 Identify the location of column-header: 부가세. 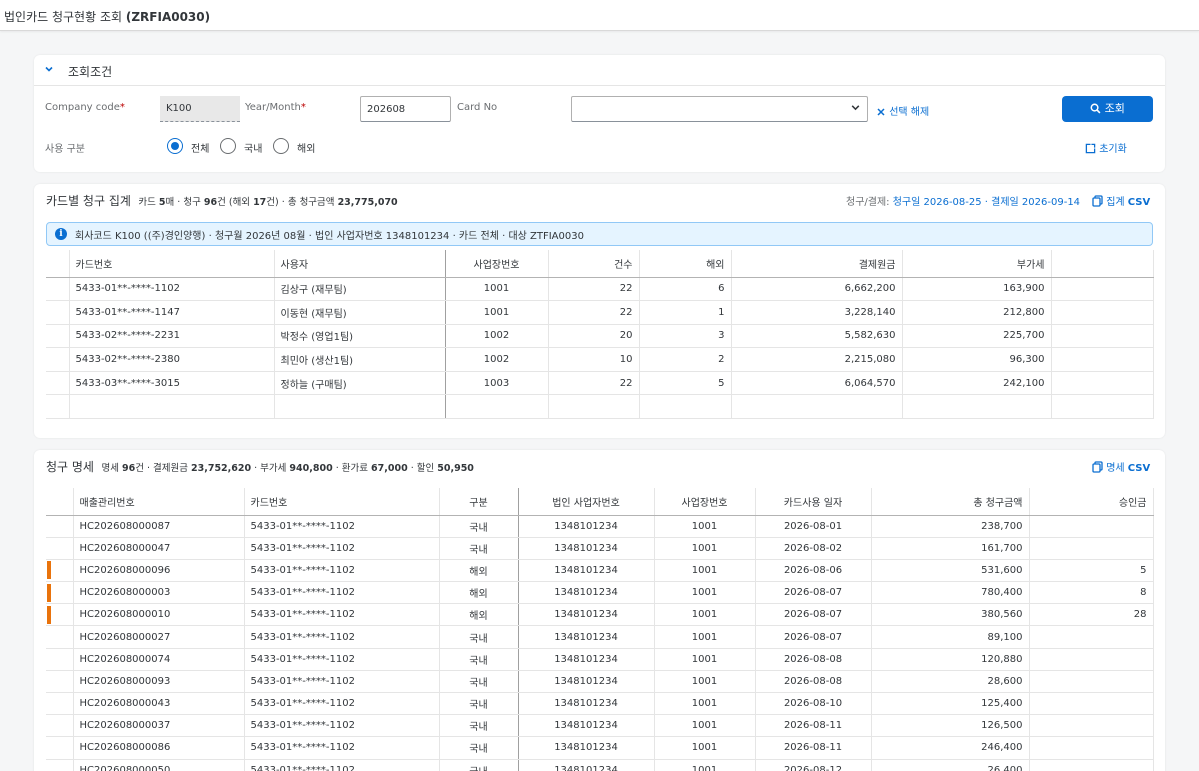
(977, 264).